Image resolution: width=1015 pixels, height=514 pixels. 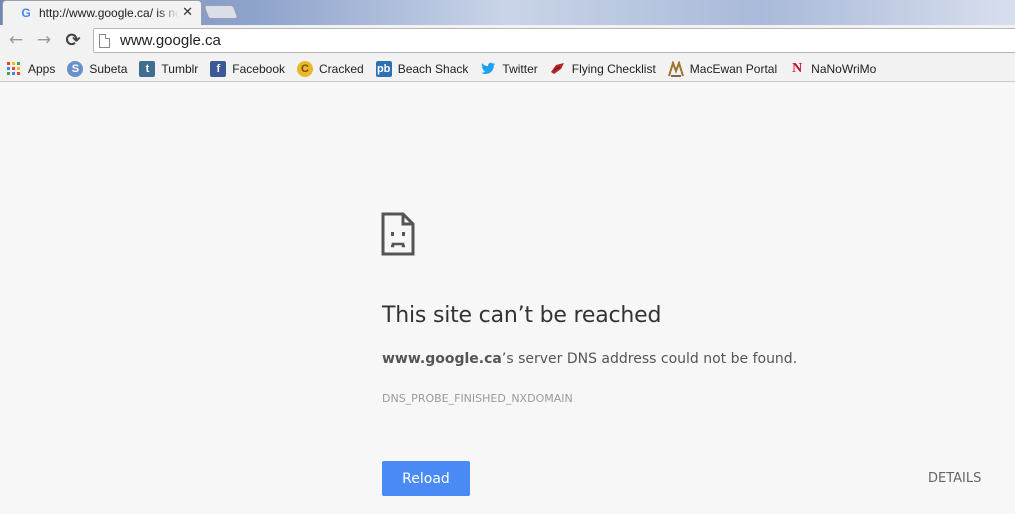 I want to click on bookmark-beach-shack: pb Beach Shack, so click(x=422, y=68).